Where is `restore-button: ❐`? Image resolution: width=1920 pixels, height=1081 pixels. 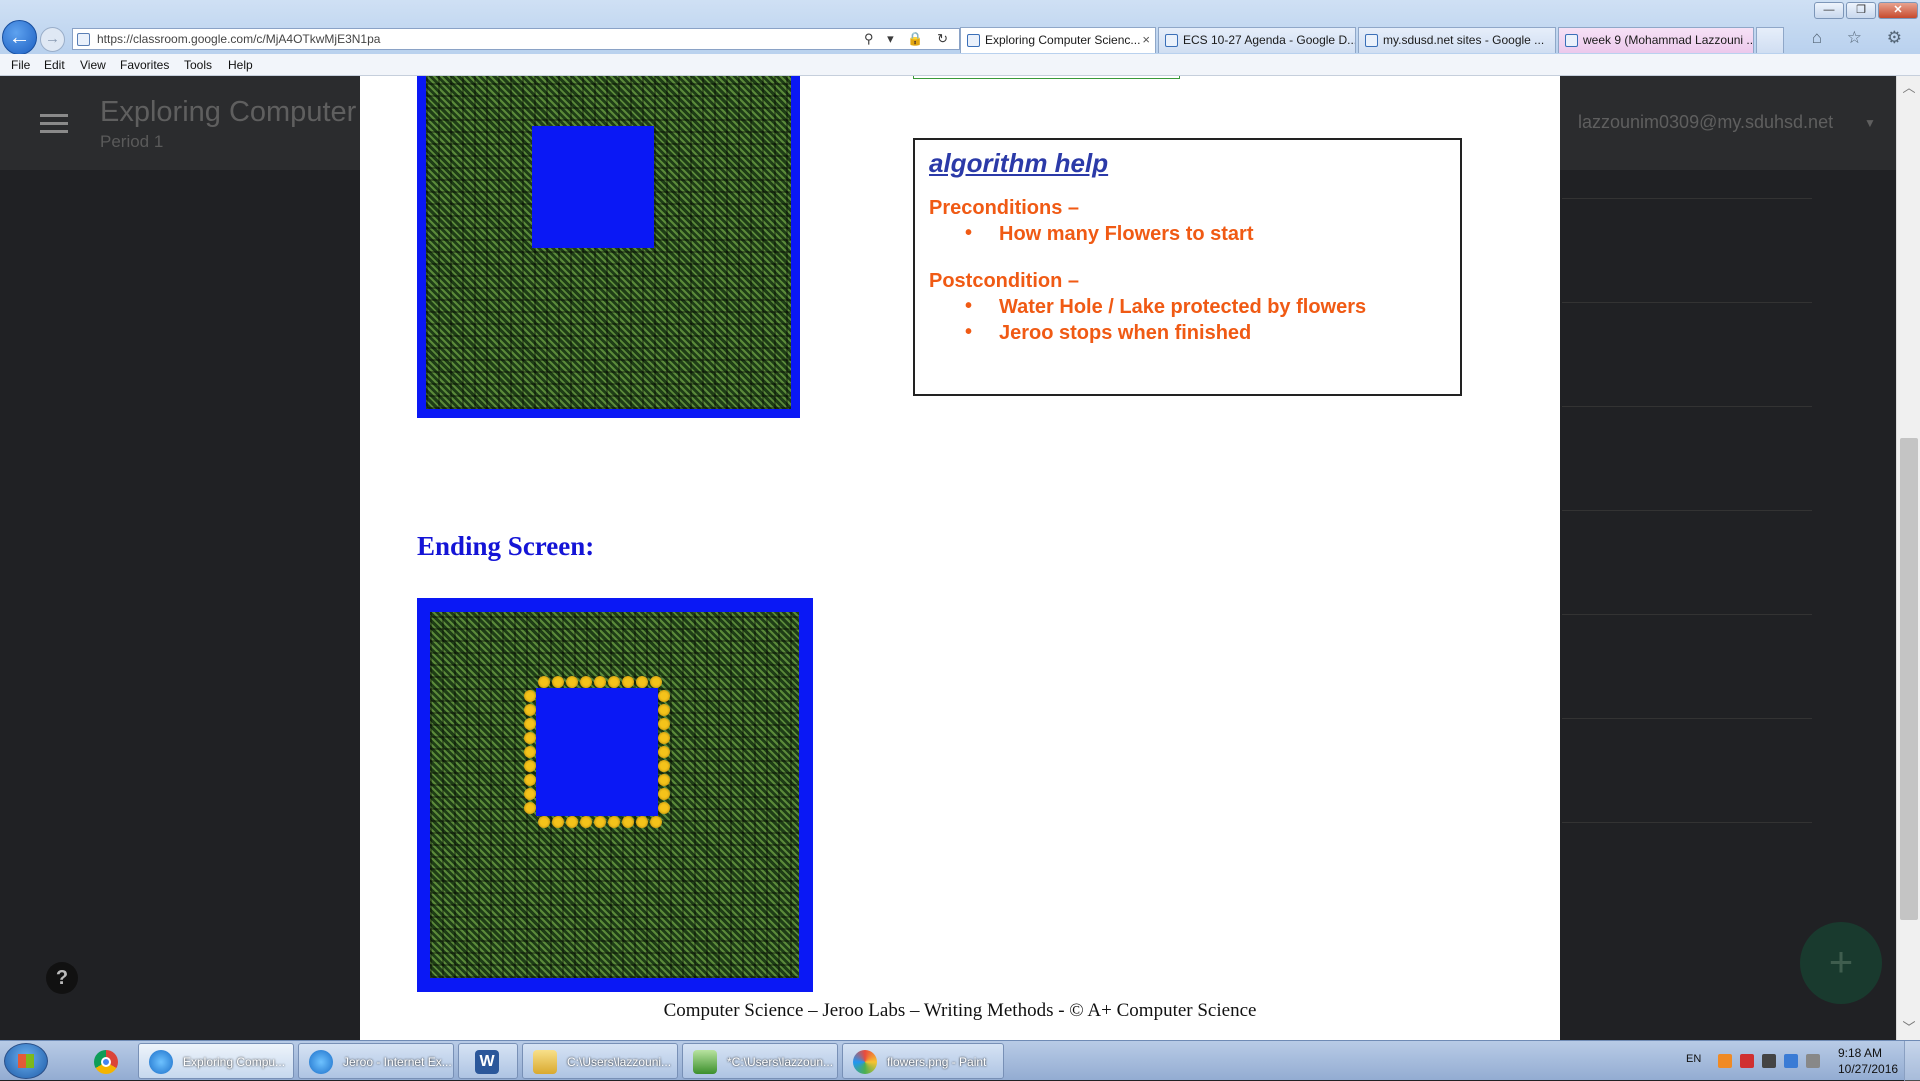
restore-button: ❐ is located at coordinates (1861, 10).